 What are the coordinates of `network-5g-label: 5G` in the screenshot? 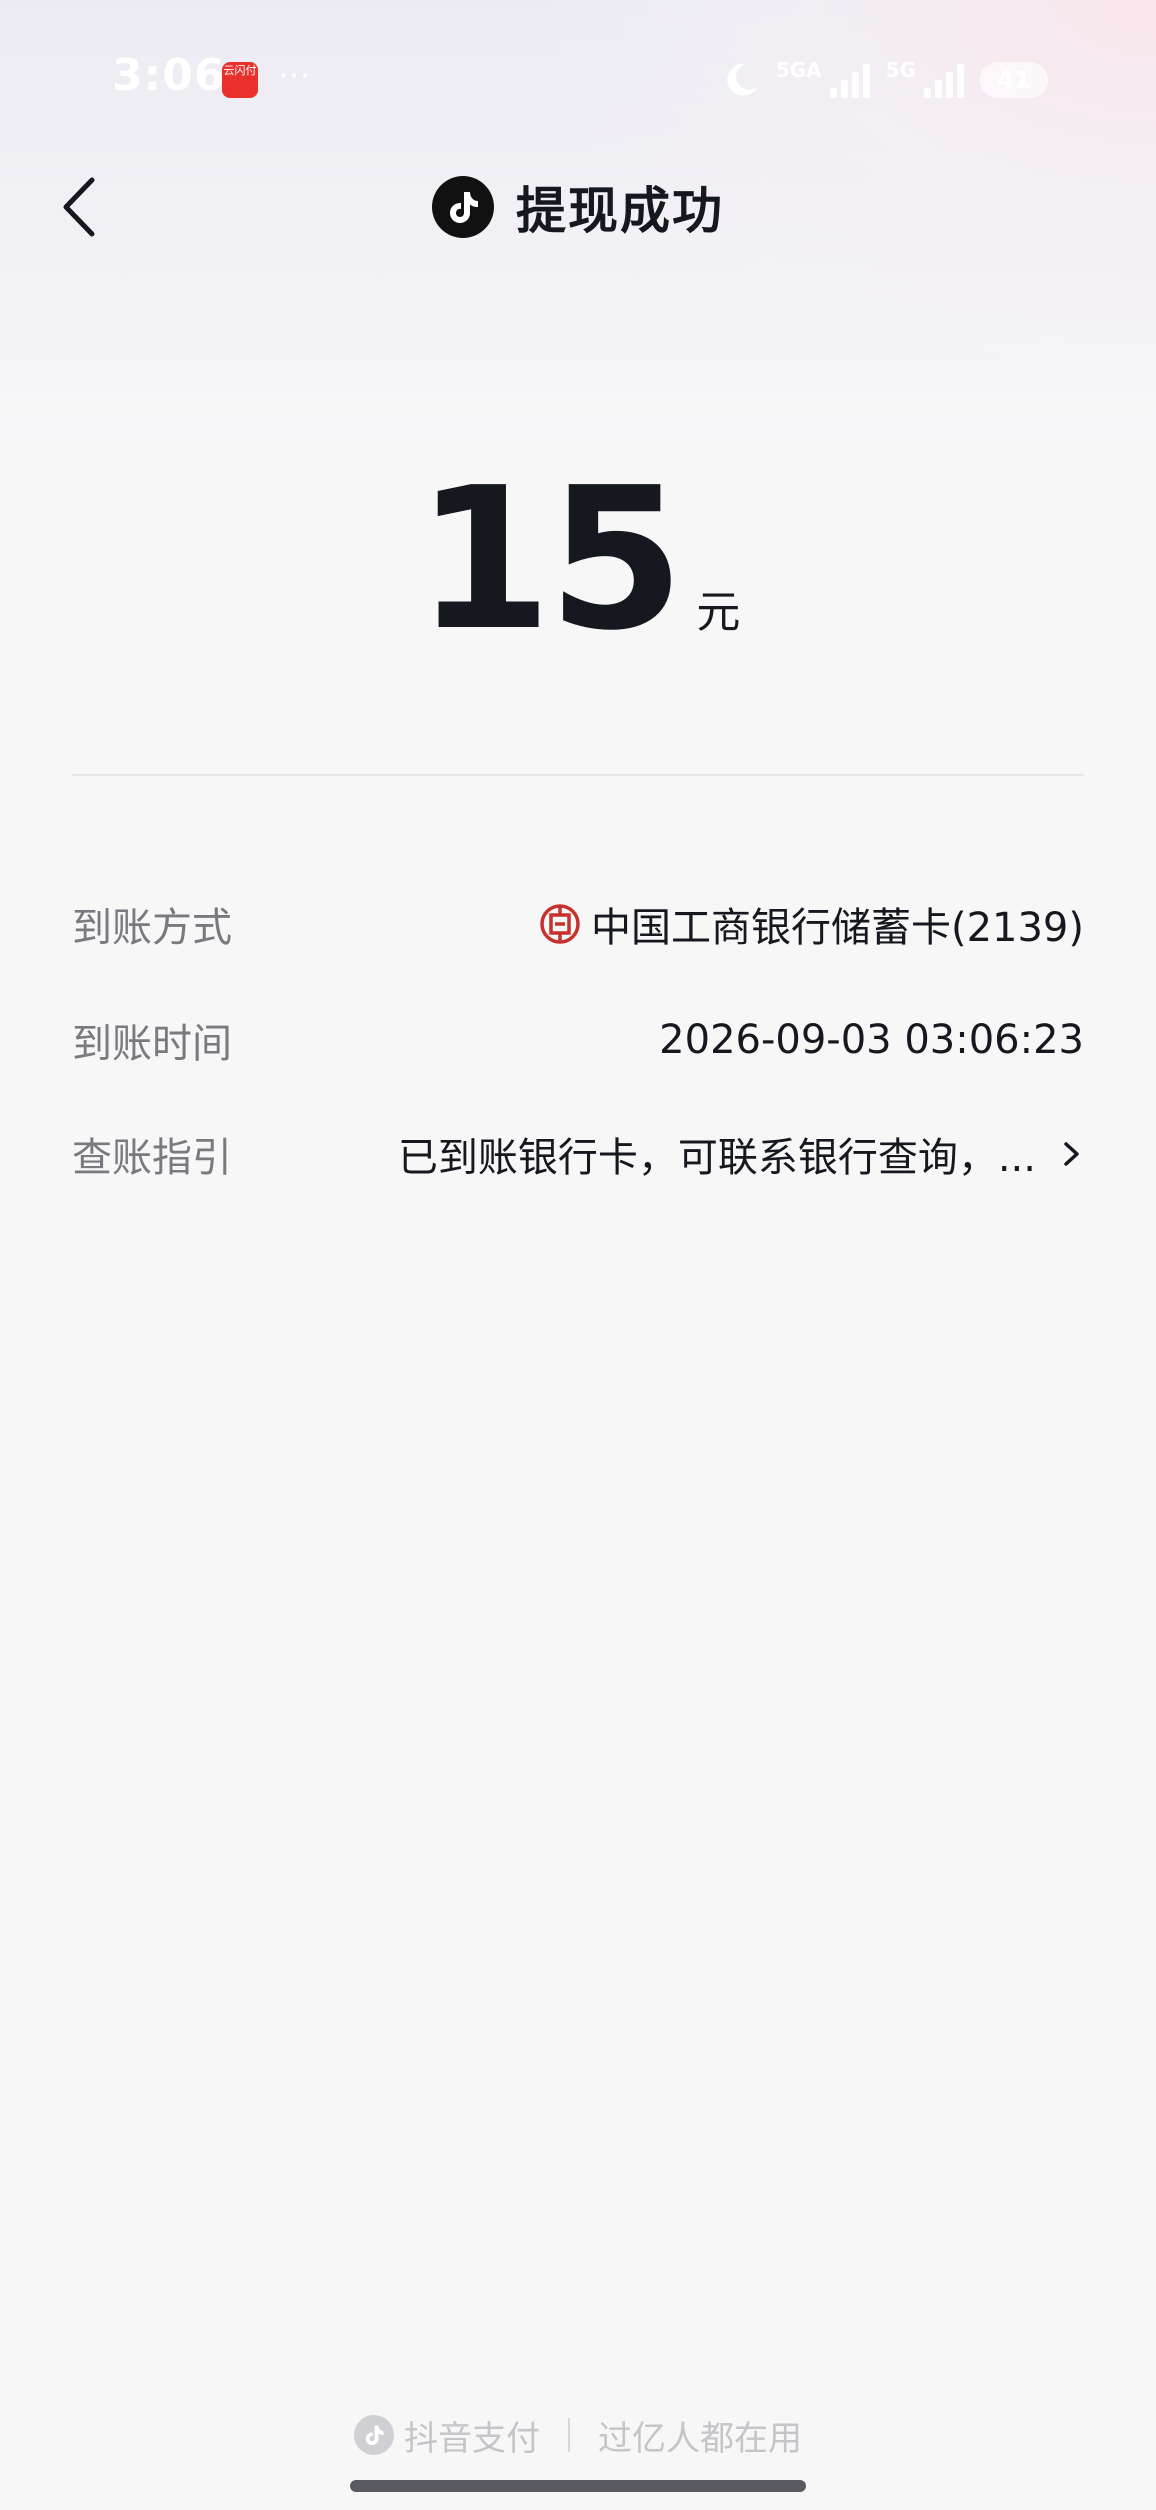 It's located at (900, 70).